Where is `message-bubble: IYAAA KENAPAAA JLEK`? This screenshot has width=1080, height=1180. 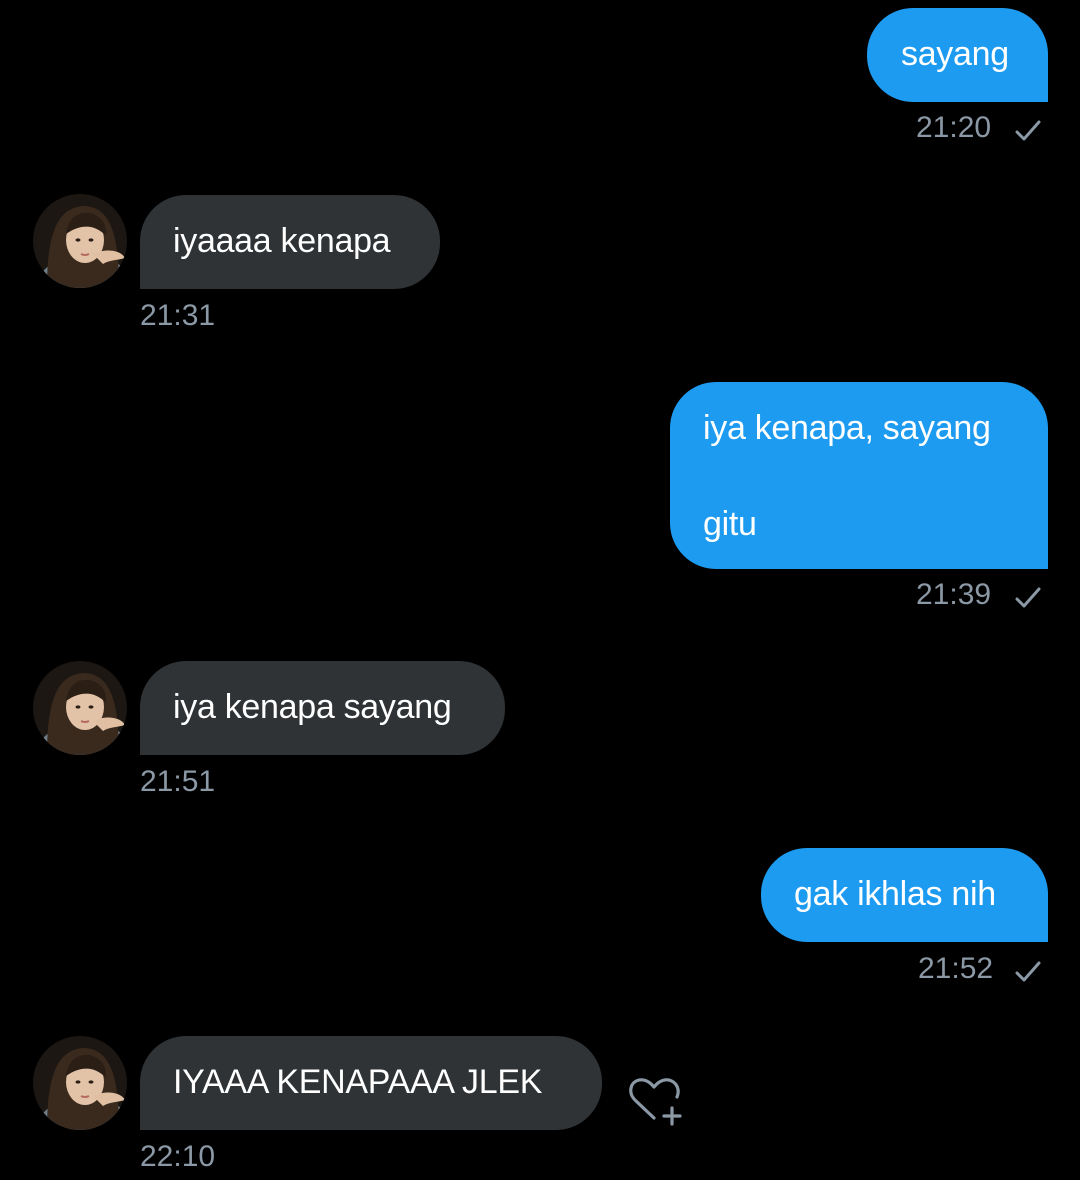
message-bubble: IYAAA KENAPAAA JLEK is located at coordinates (371, 1083).